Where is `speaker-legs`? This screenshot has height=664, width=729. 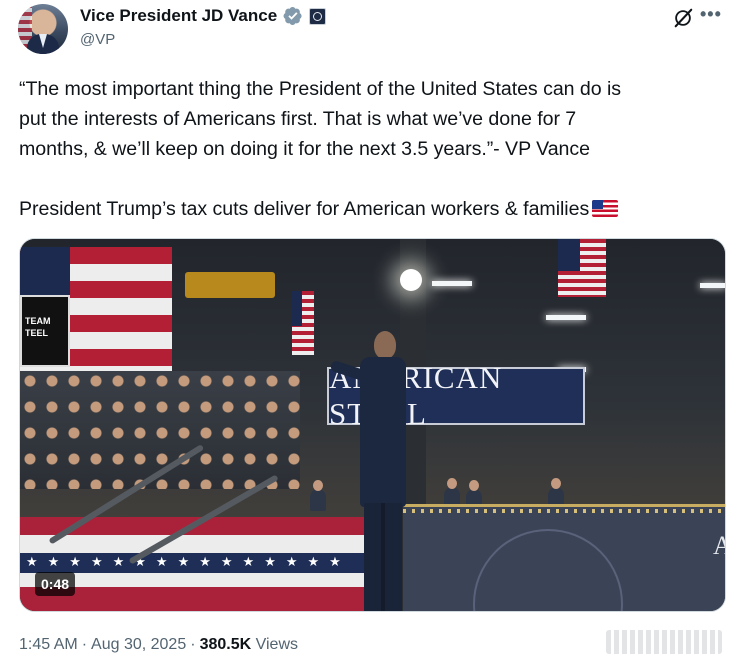
speaker-legs is located at coordinates (383, 557).